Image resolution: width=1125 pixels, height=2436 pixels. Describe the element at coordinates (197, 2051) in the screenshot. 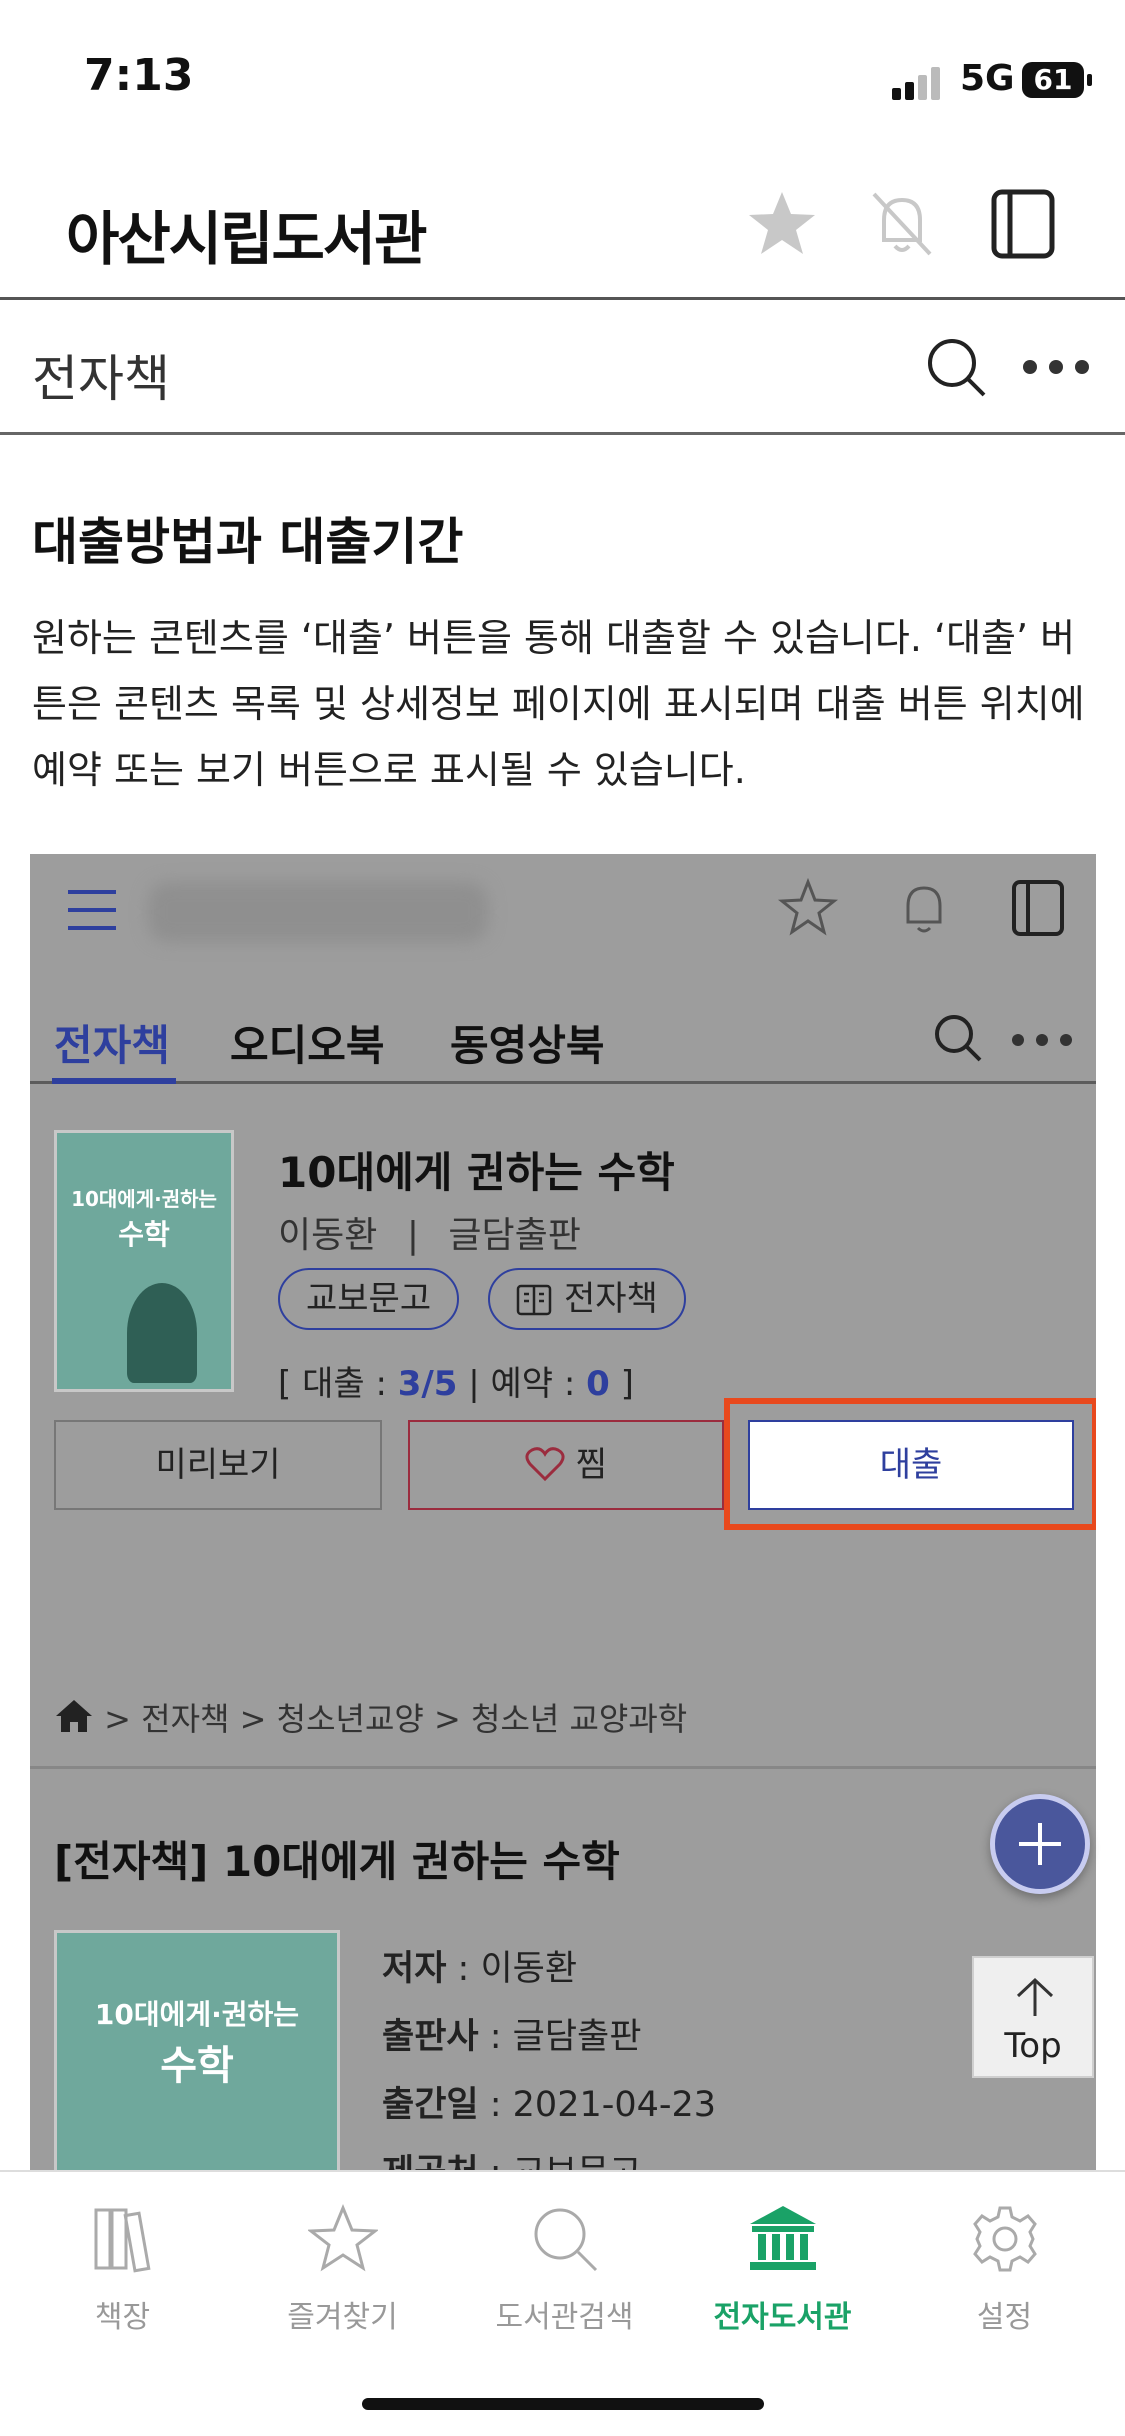

I see `detail-book-cover: 10대에게·권하는 수학` at that location.